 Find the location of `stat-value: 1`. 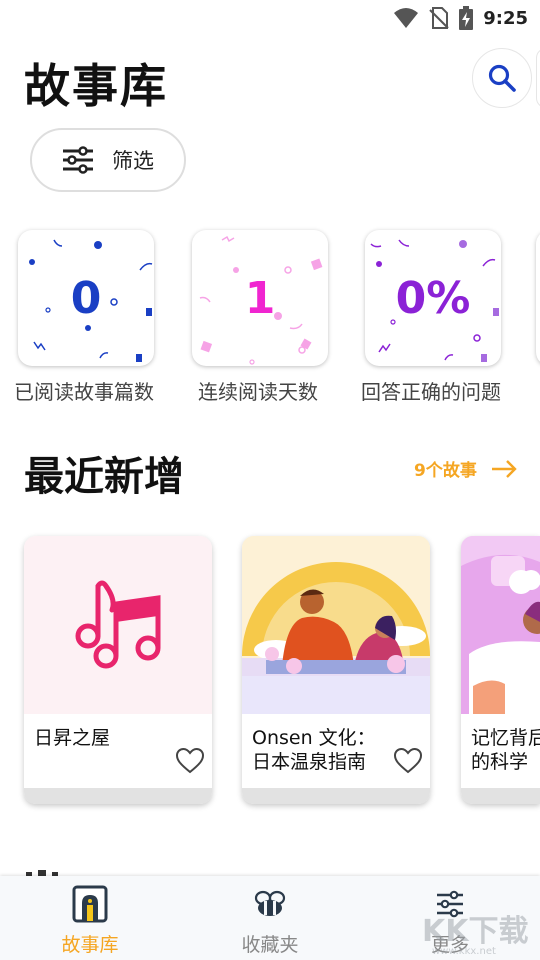

stat-value: 1 is located at coordinates (260, 298).